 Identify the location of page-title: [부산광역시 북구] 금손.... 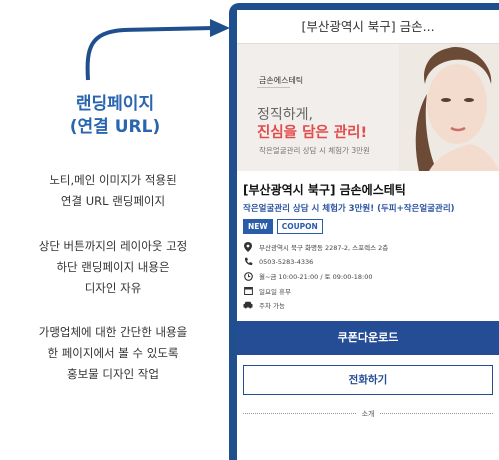
(368, 27).